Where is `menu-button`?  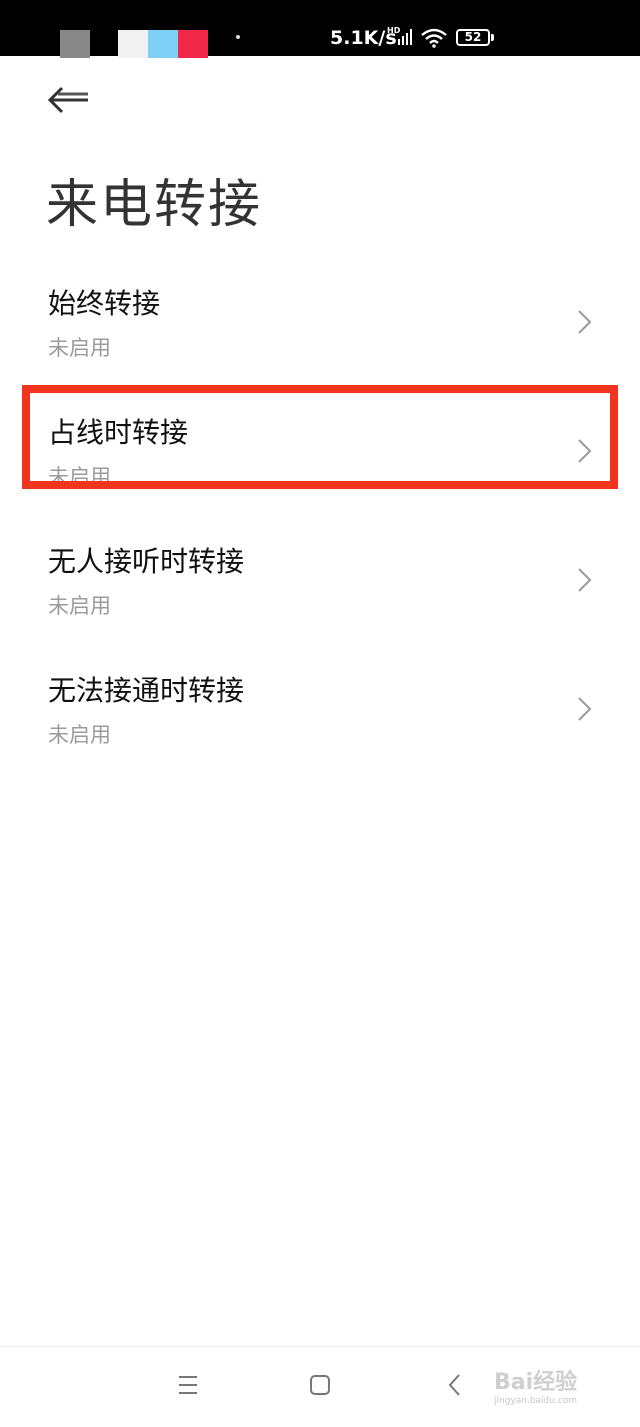 menu-button is located at coordinates (188, 1385).